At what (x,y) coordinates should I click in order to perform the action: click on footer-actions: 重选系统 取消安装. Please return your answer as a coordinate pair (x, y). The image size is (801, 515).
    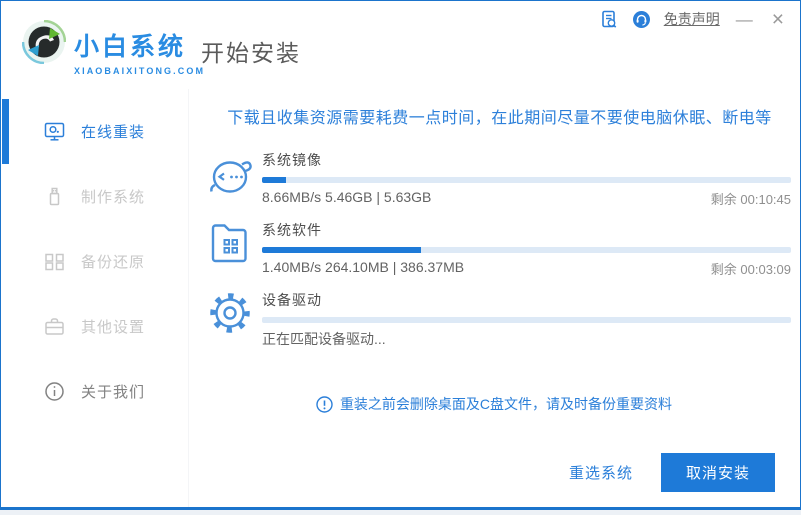
    Looking at the image, I should click on (672, 472).